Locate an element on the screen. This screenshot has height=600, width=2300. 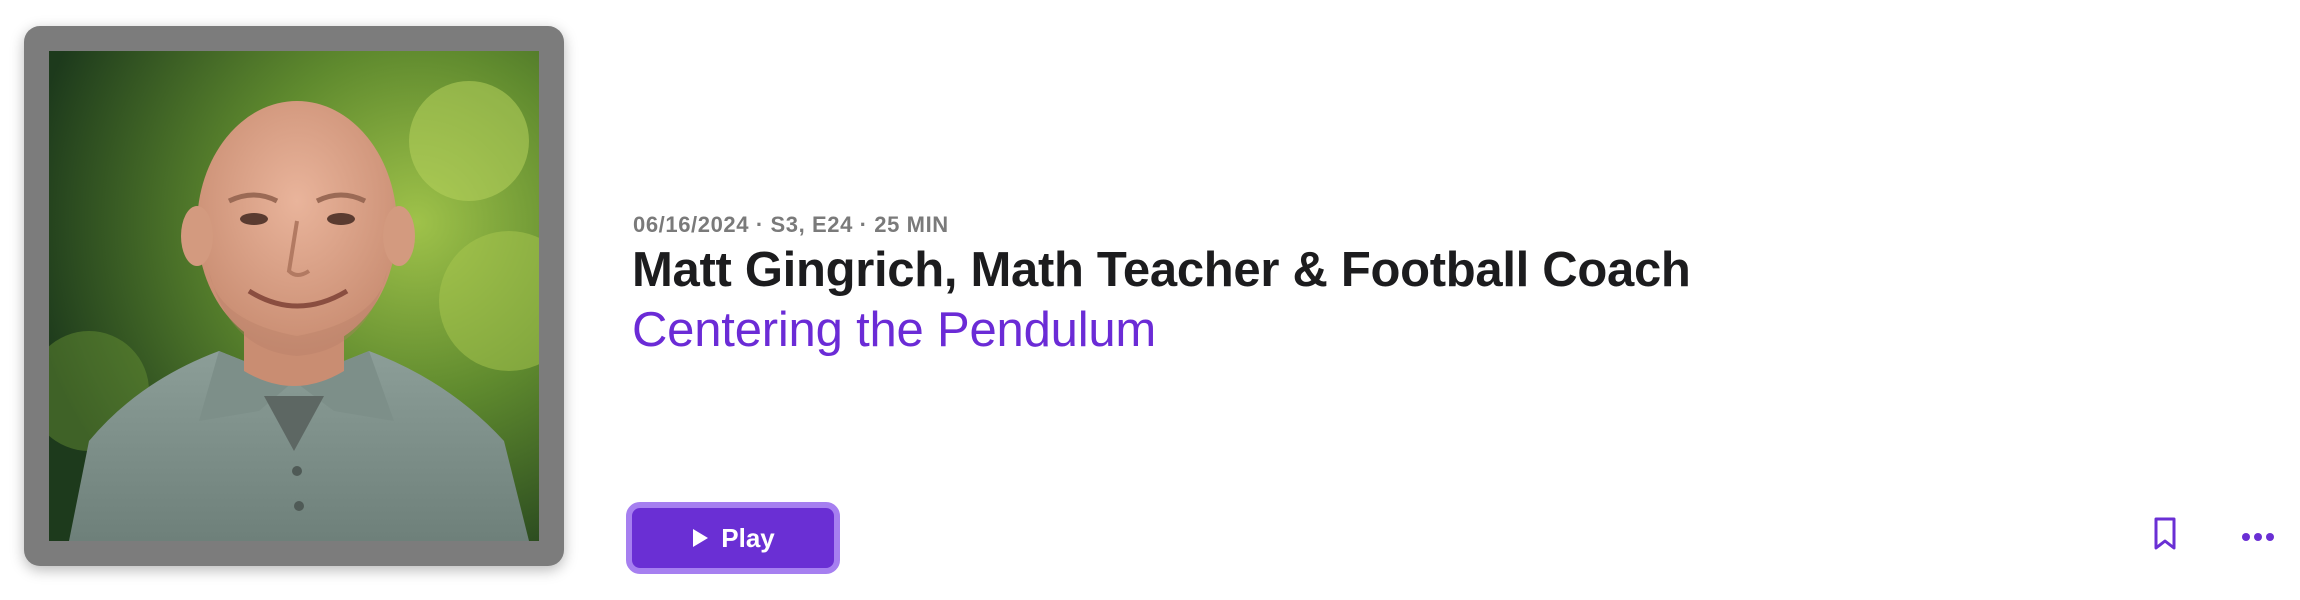
more-horizontal-icon is located at coordinates (2258, 538).